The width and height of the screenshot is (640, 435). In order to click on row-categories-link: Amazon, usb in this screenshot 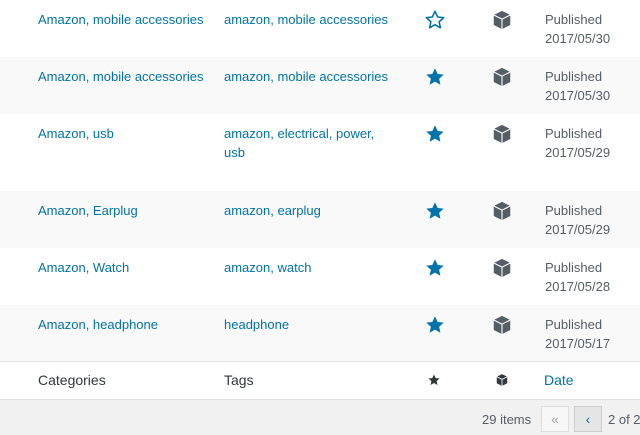, I will do `click(76, 133)`.